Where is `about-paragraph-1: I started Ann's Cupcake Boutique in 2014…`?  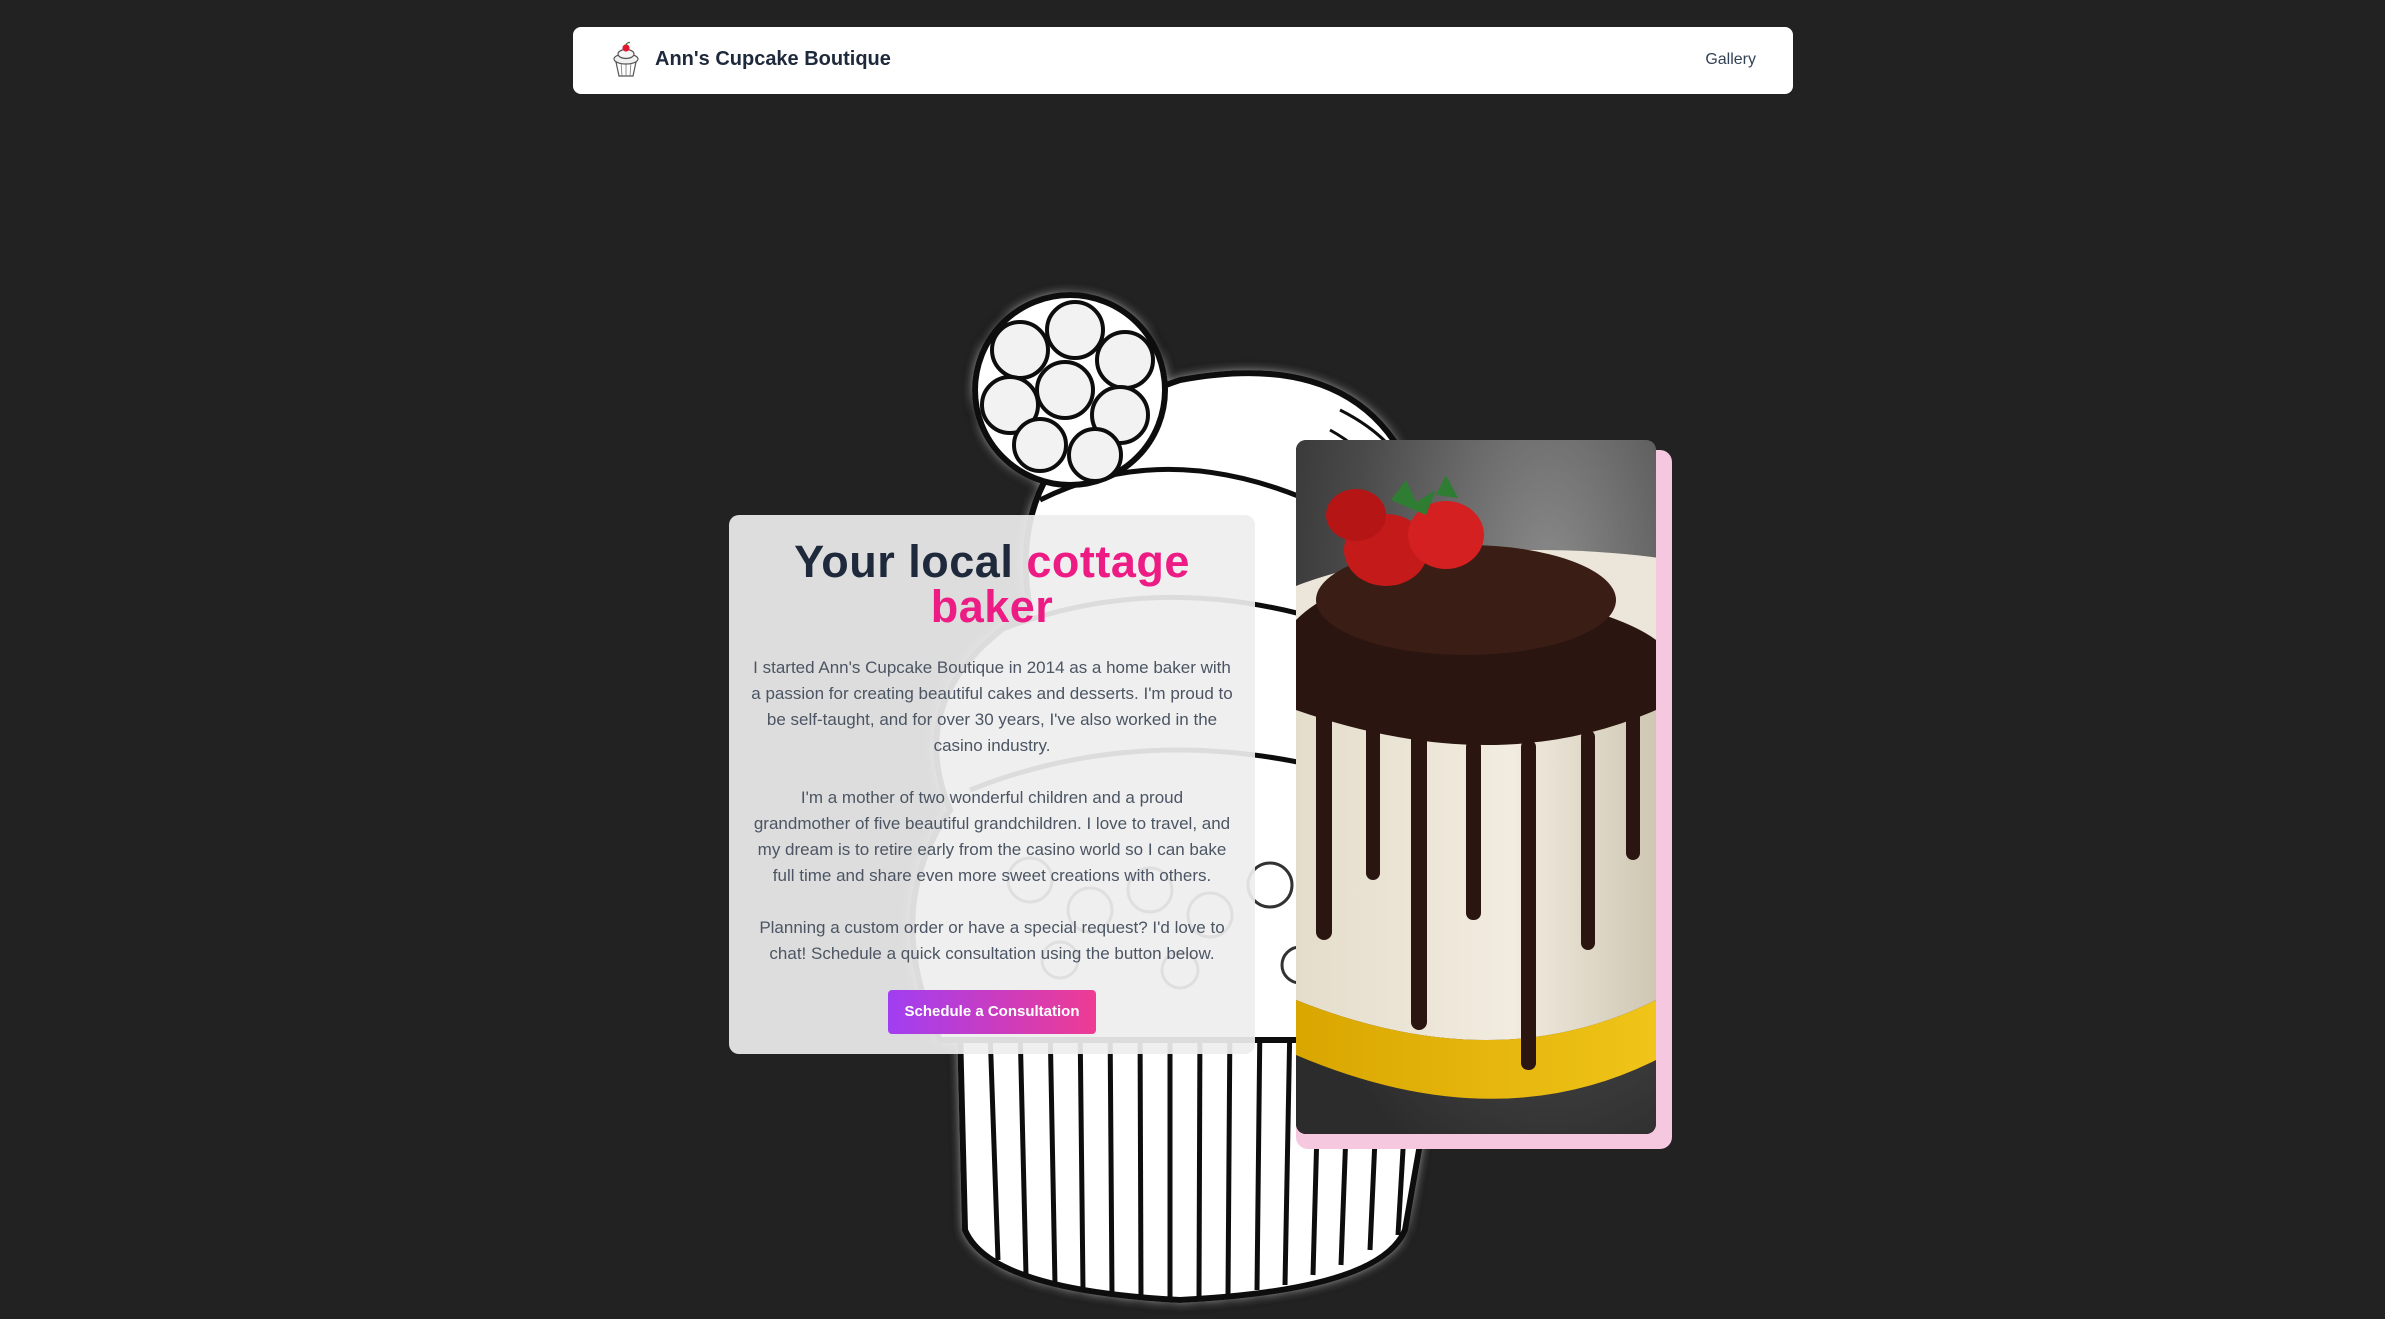 about-paragraph-1: I started Ann's Cupcake Boutique in 2014… is located at coordinates (992, 706).